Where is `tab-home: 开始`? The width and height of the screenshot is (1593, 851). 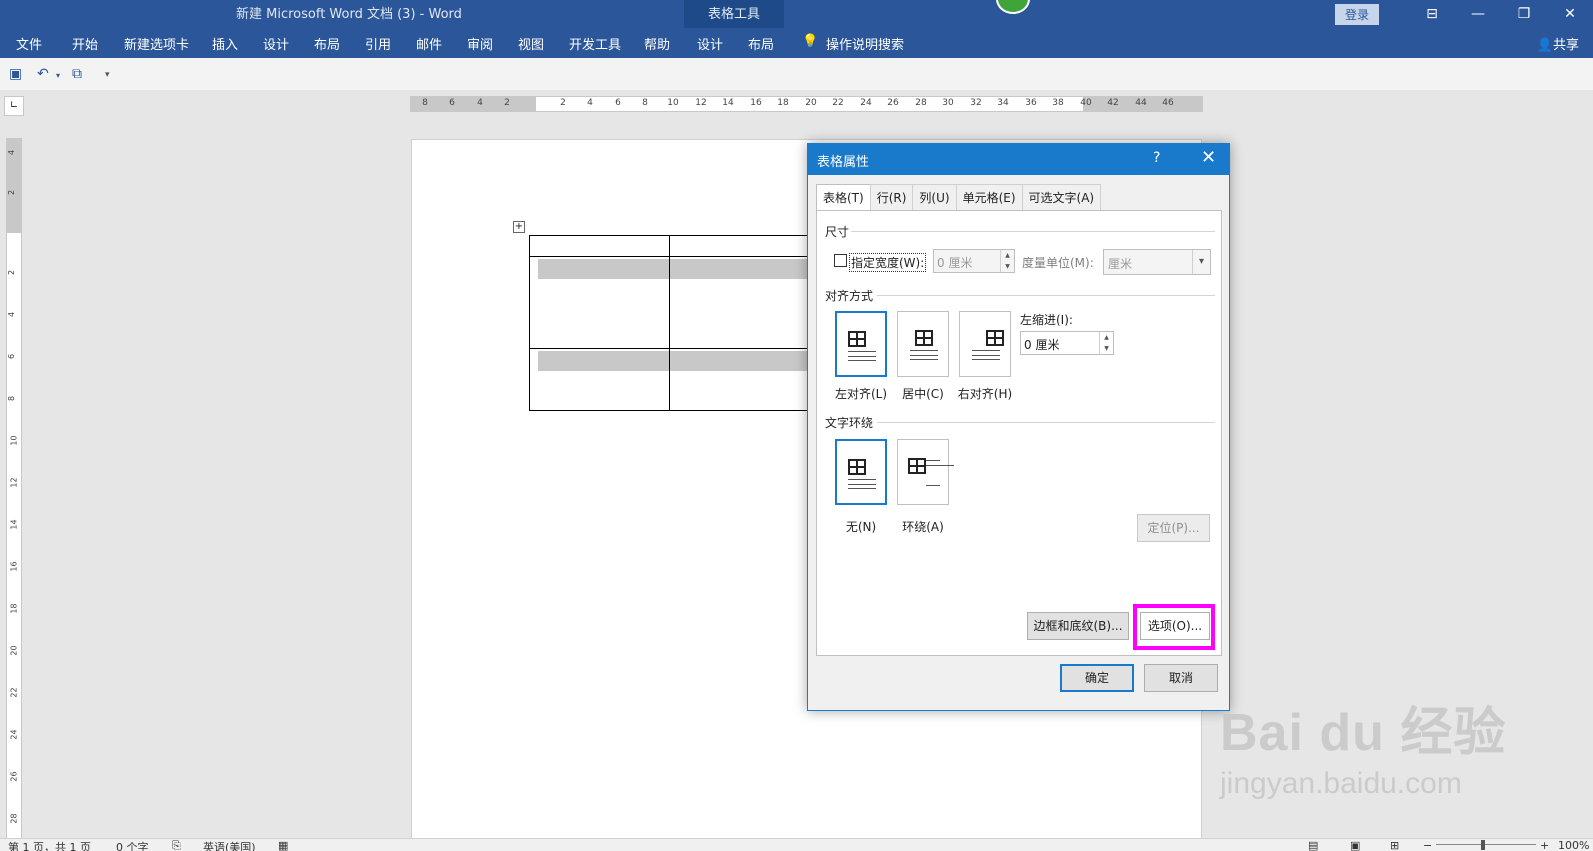
tab-home: 开始 is located at coordinates (85, 43).